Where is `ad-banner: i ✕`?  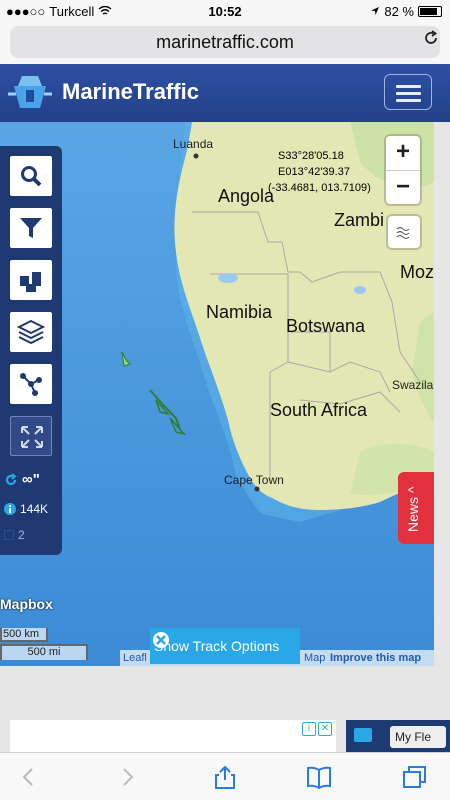 ad-banner: i ✕ is located at coordinates (173, 737).